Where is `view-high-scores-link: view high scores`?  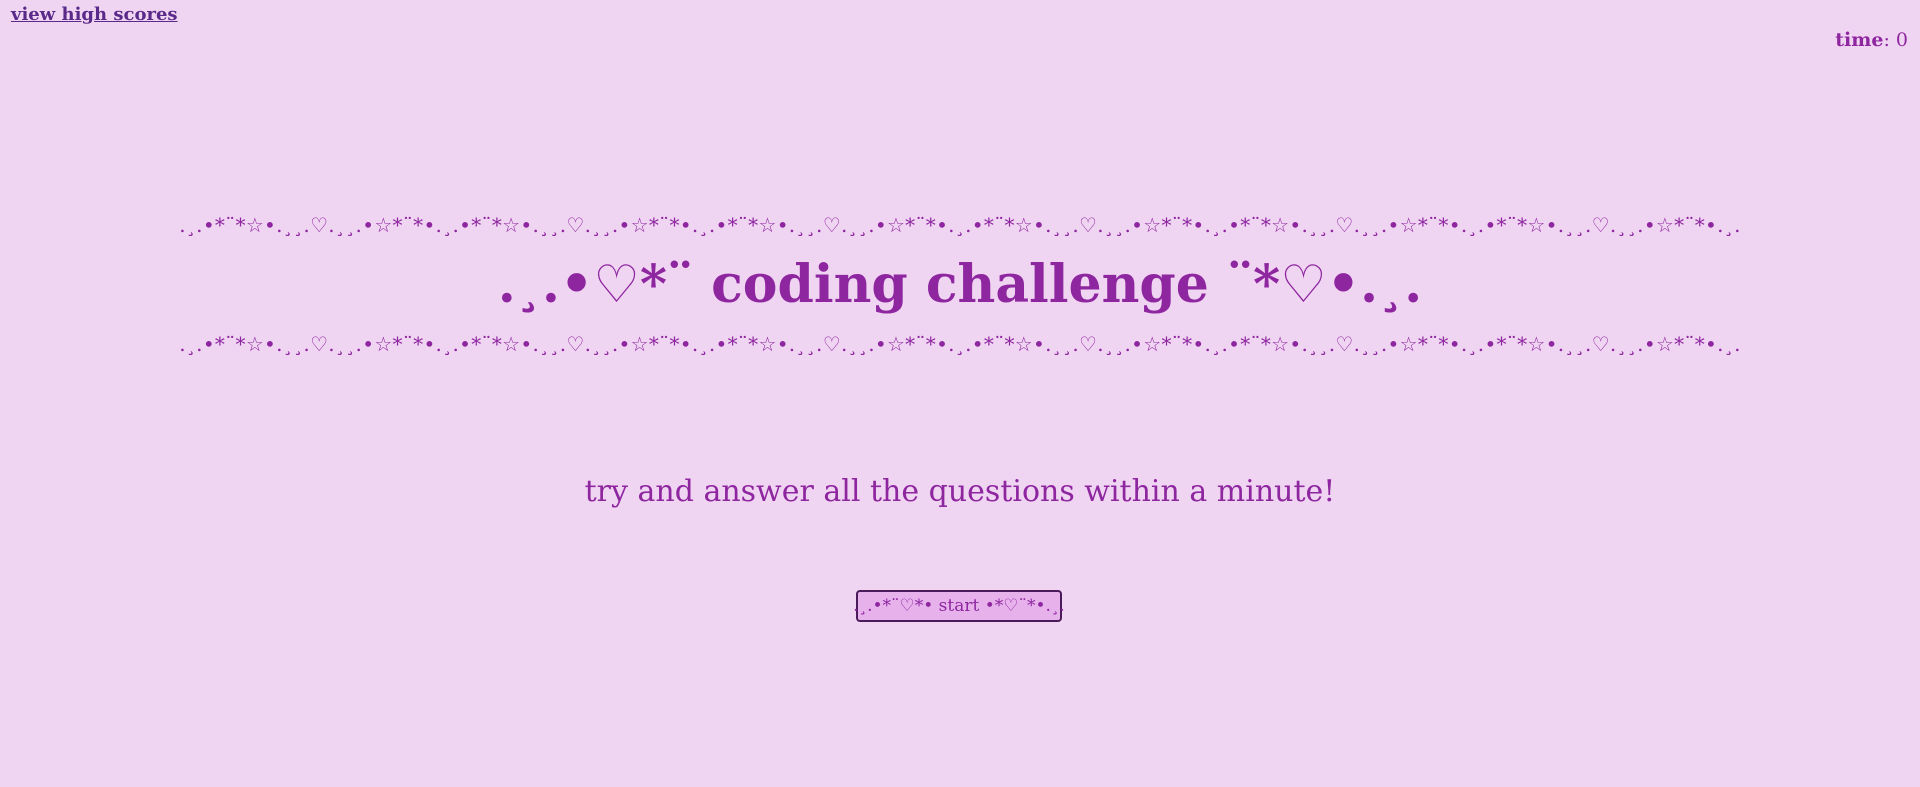
view-high-scores-link: view high scores is located at coordinates (94, 14).